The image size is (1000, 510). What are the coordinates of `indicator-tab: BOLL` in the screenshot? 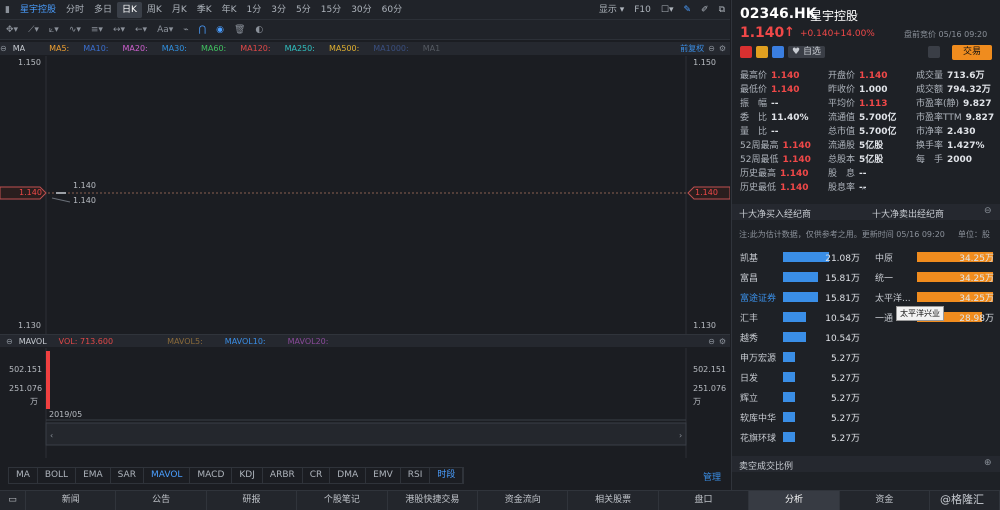 It's located at (57, 475).